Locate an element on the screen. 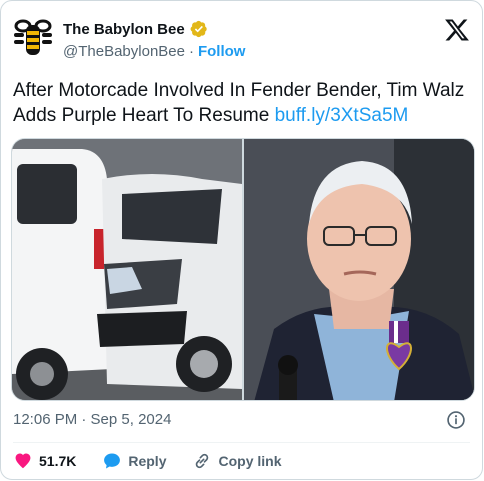 The width and height of the screenshot is (484, 481). reply-button: Reply is located at coordinates (134, 461).